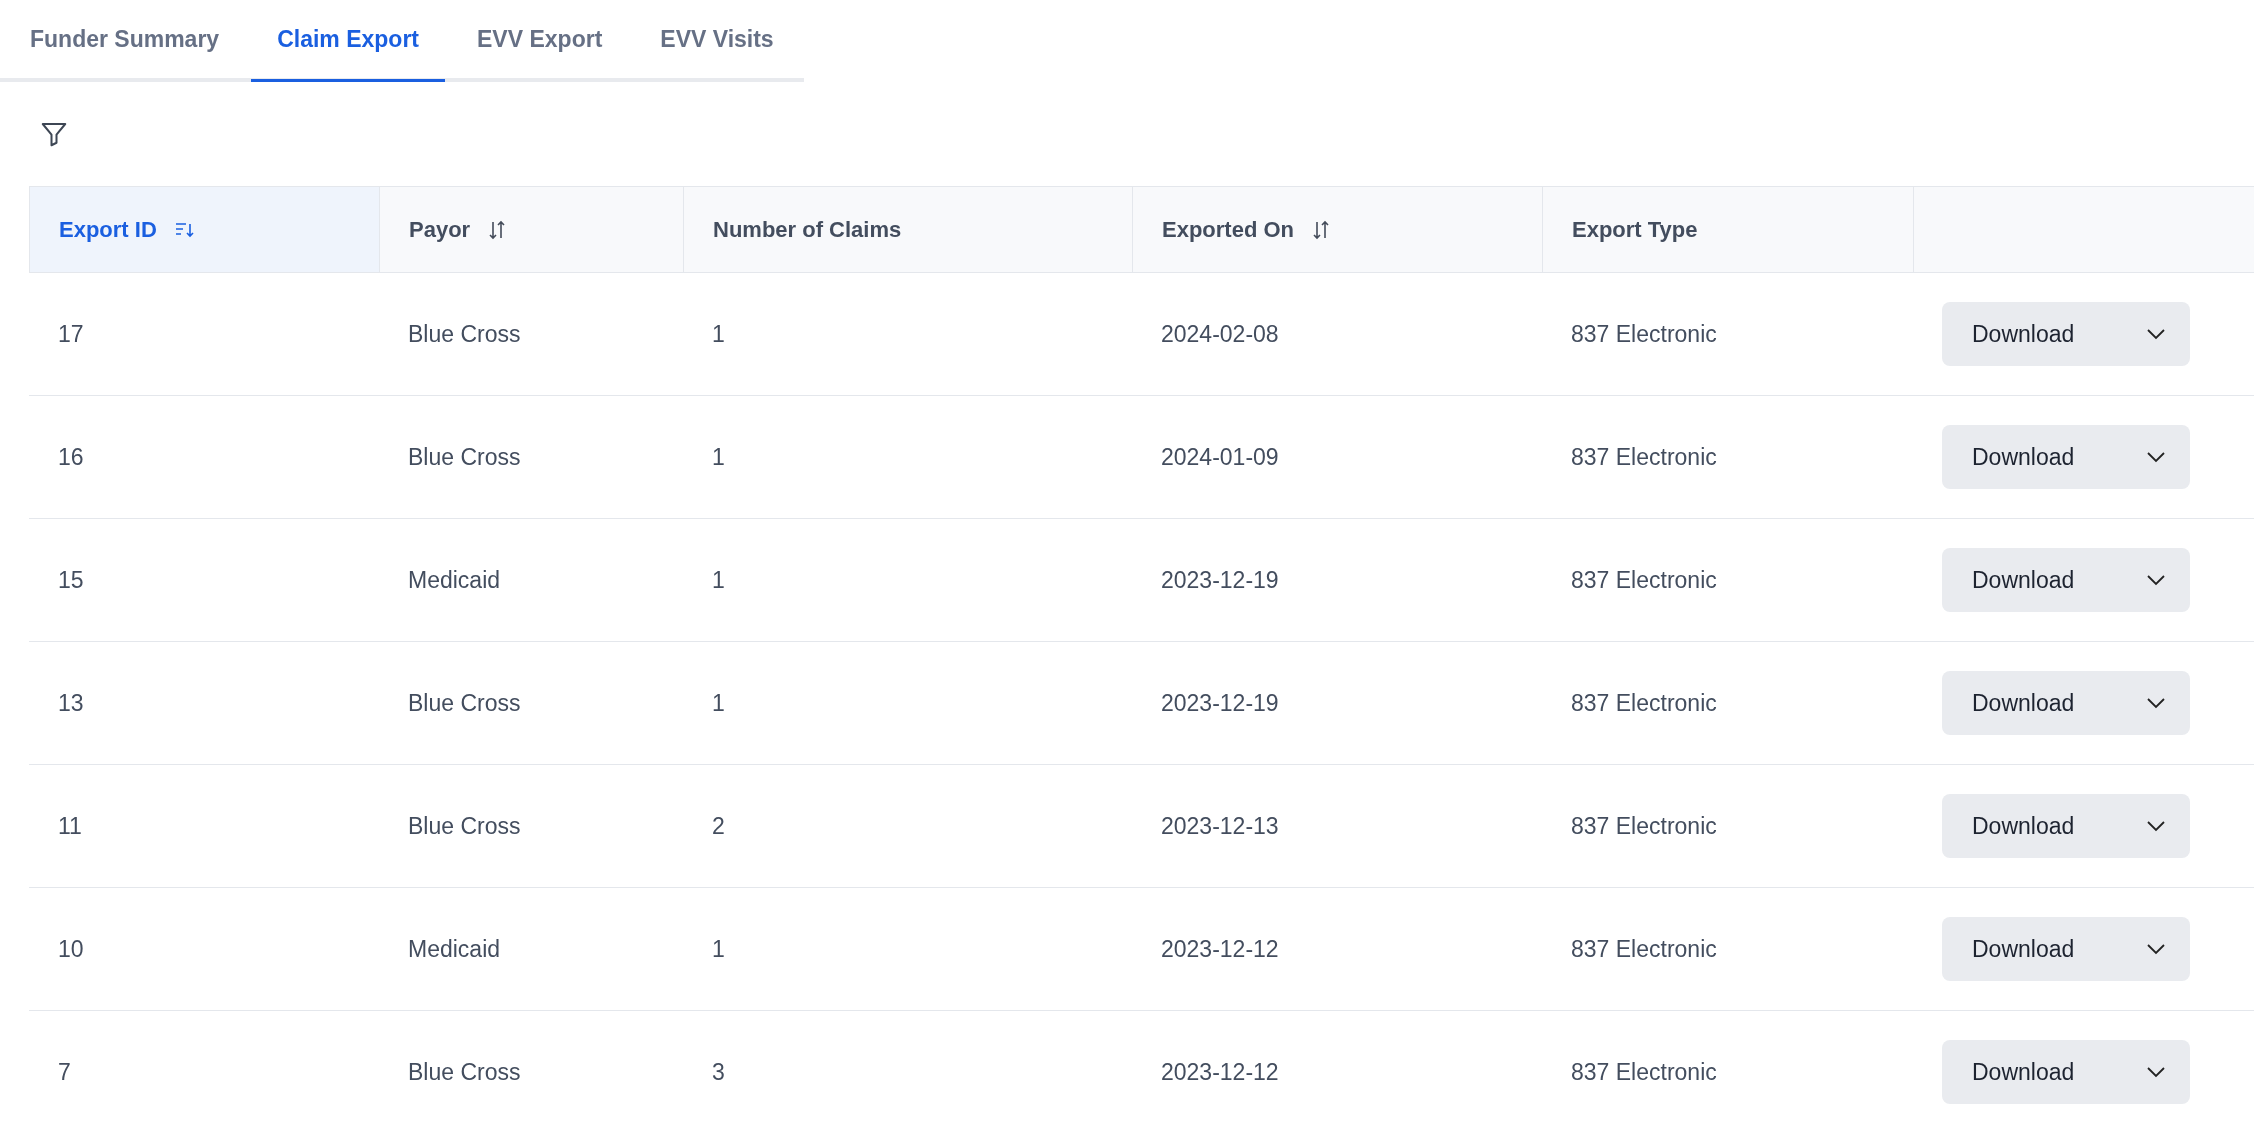  What do you see at coordinates (71, 457) in the screenshot?
I see `table-cell: 16` at bounding box center [71, 457].